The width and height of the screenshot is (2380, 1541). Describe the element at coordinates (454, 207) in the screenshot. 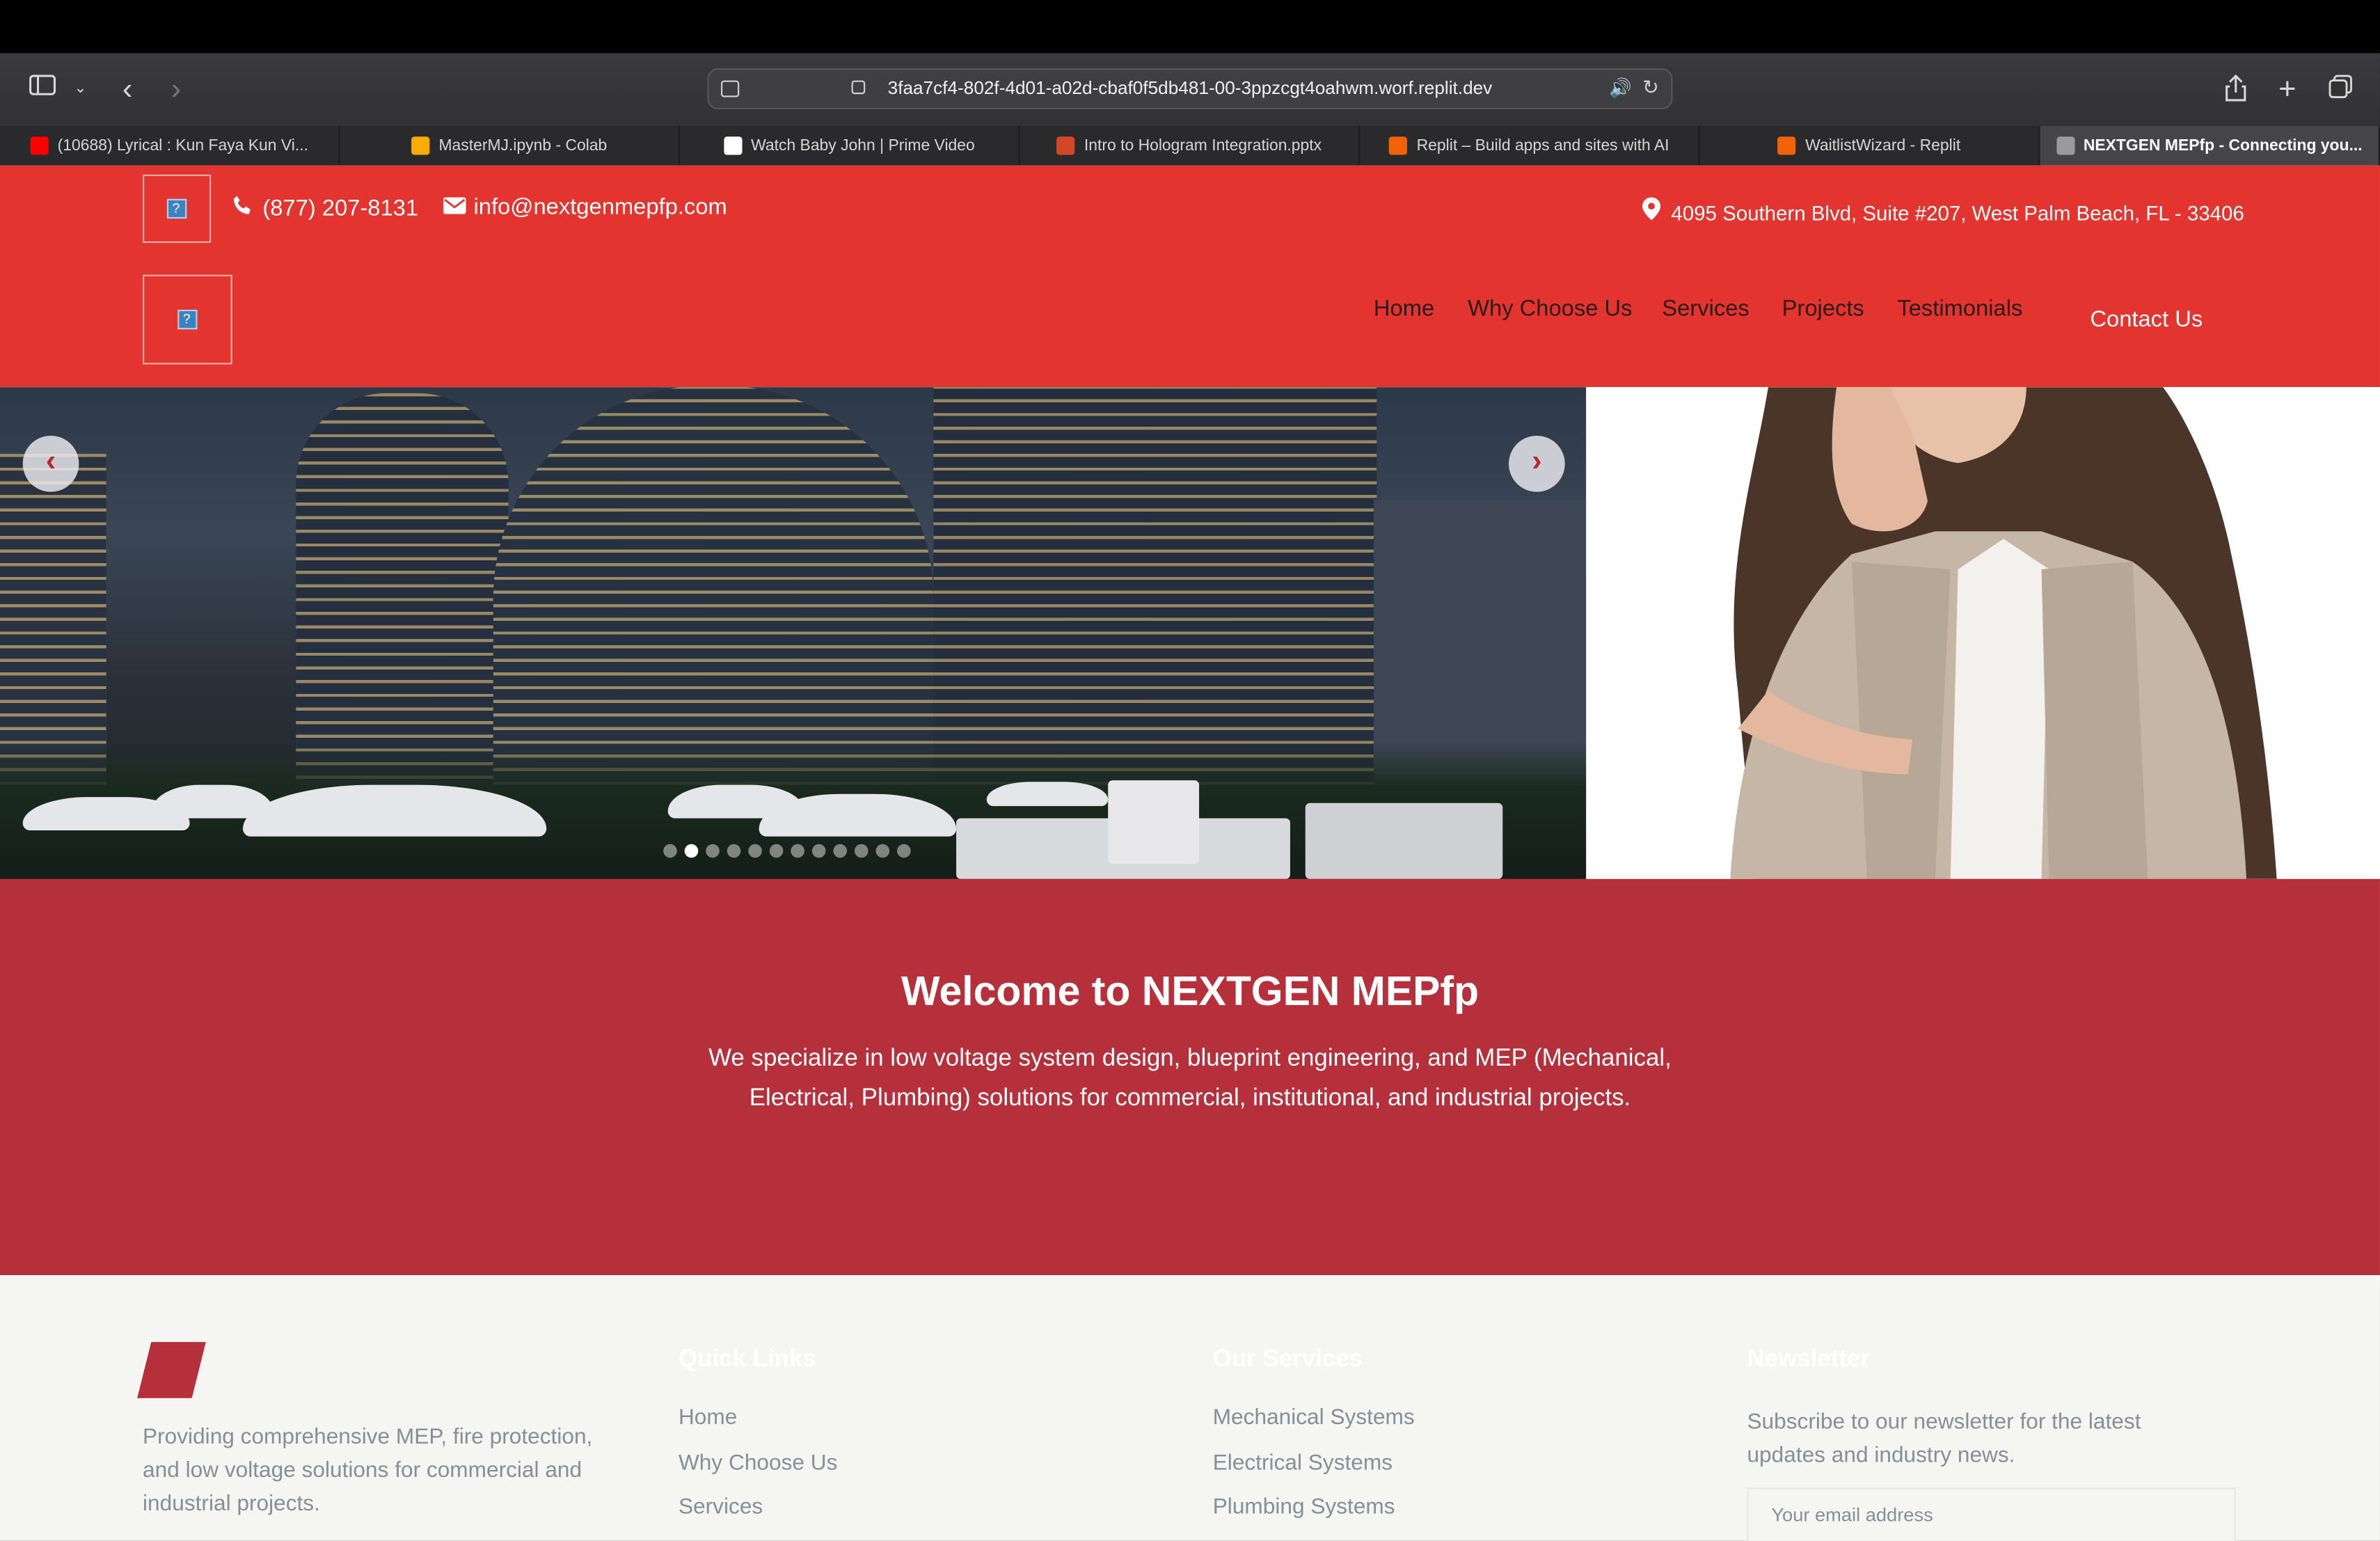

I see `envelope-icon` at that location.